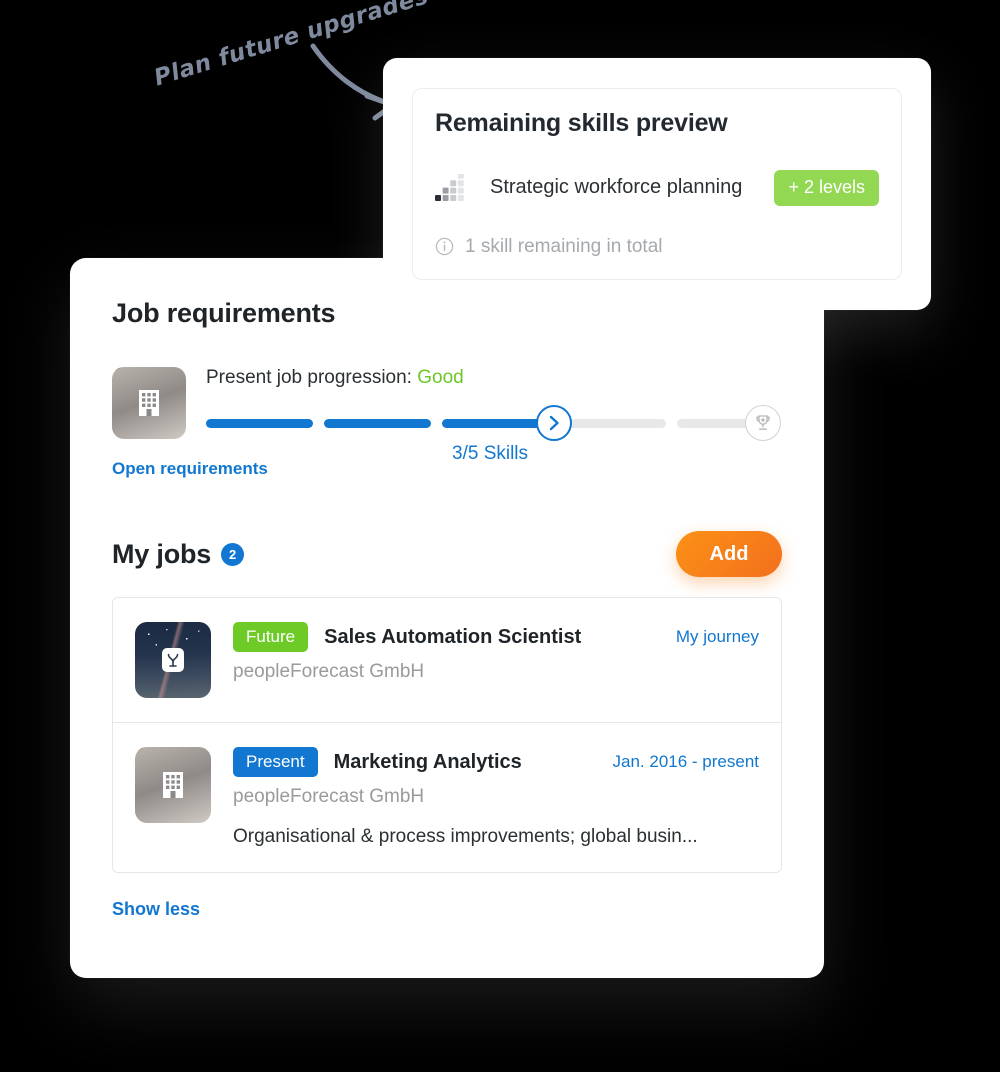 The width and height of the screenshot is (1000, 1072). I want to click on trophy-icon, so click(763, 422).